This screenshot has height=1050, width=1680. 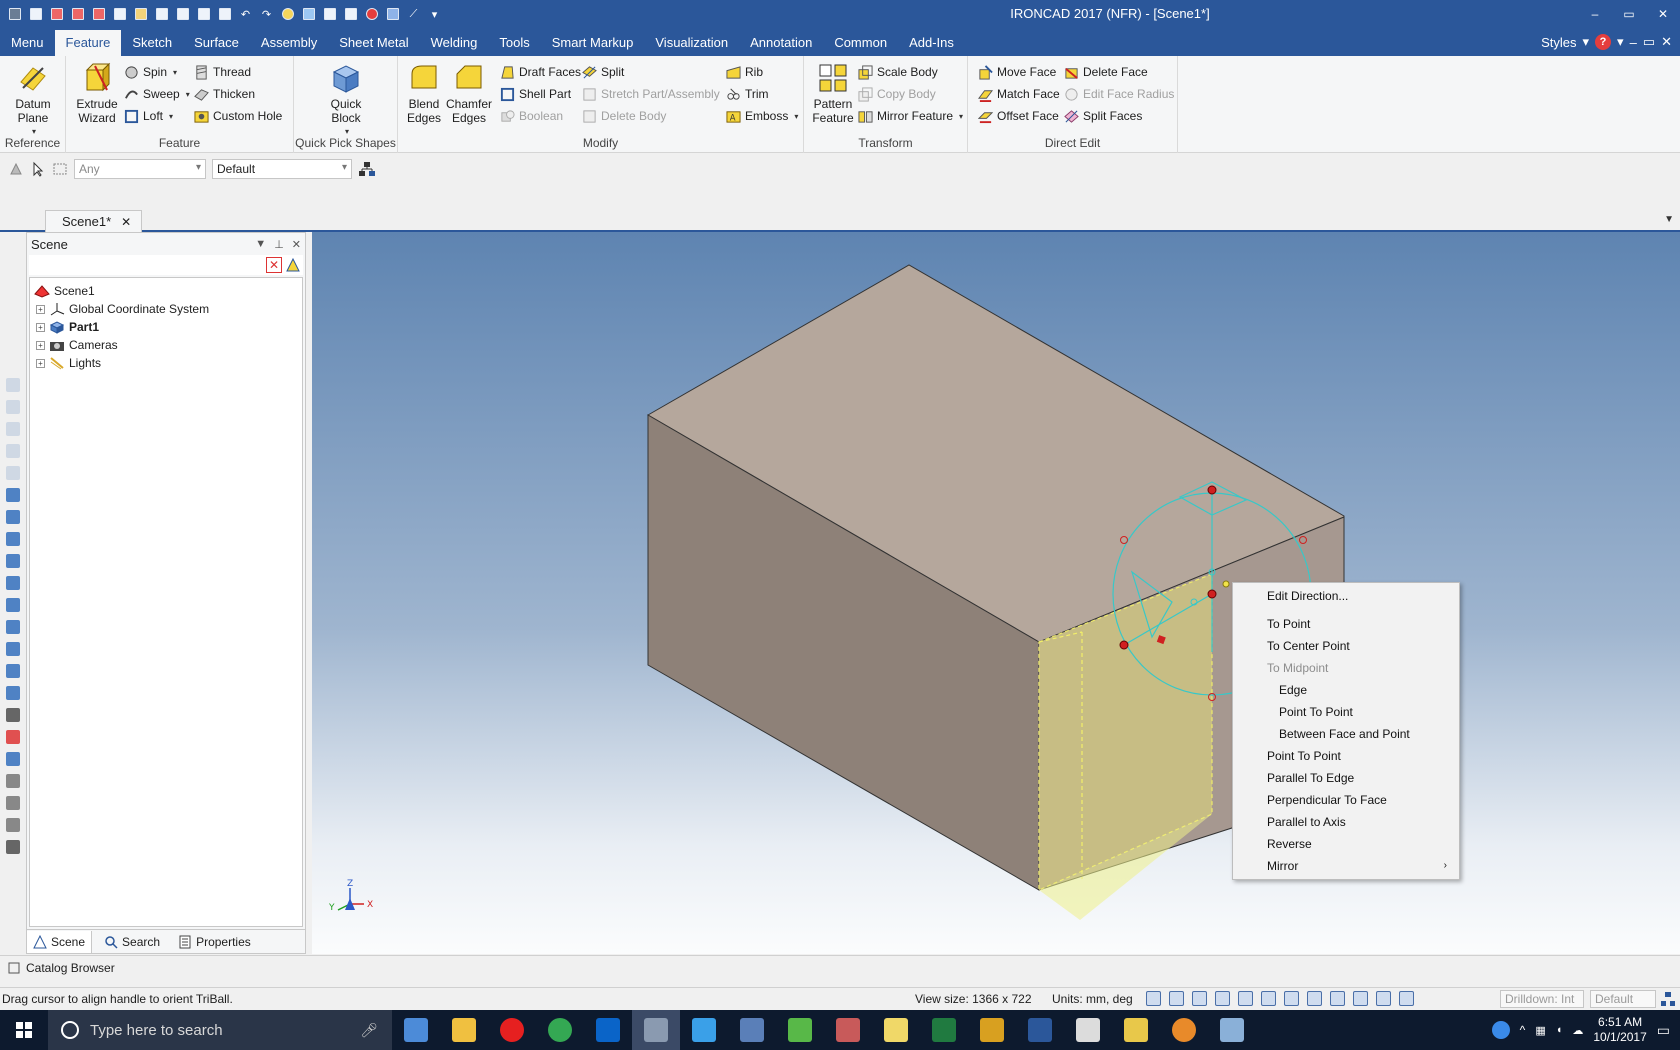 What do you see at coordinates (1346, 756) in the screenshot?
I see `menu-item-point-to-point: Point To Point` at bounding box center [1346, 756].